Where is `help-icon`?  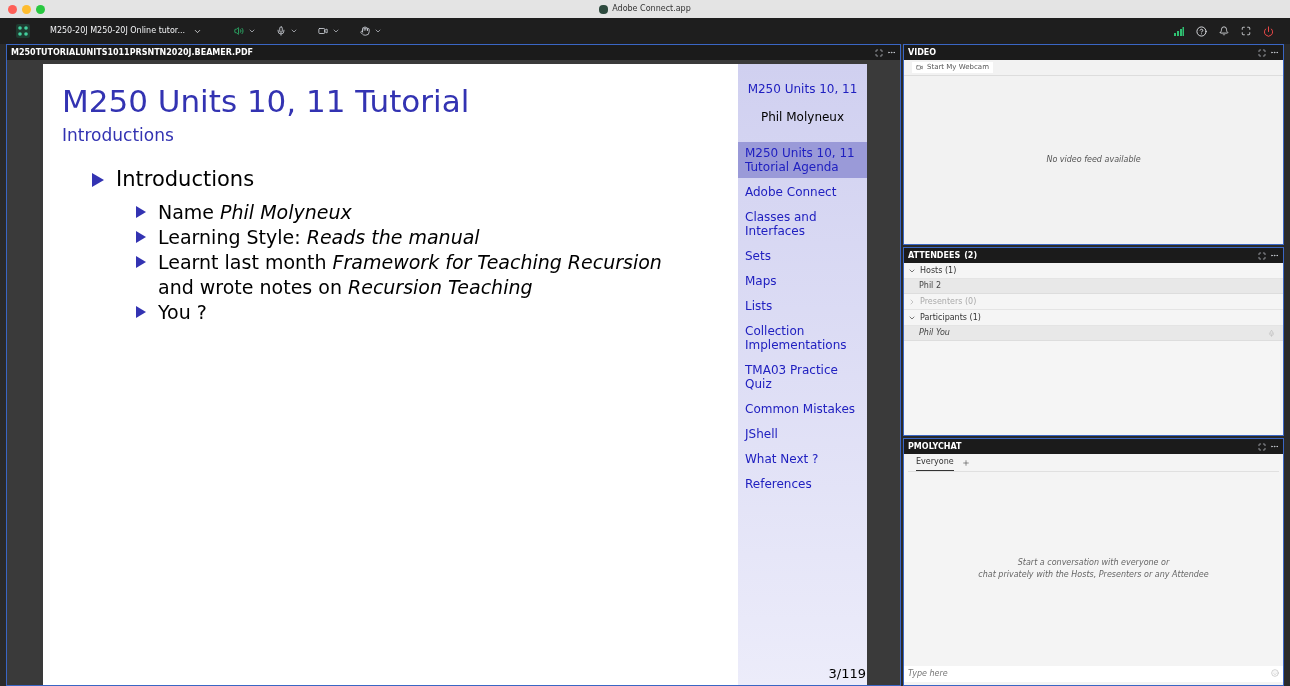 help-icon is located at coordinates (1201, 31).